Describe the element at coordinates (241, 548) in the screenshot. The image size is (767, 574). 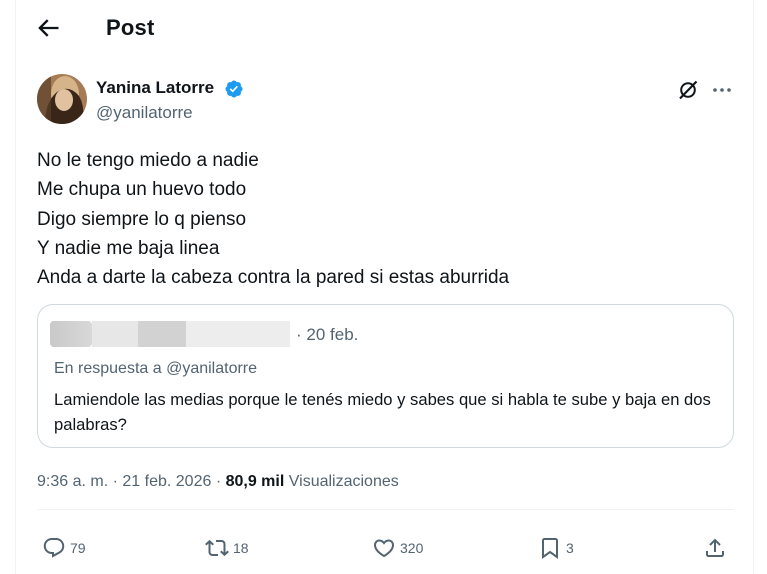
I see `retweet-count: 18` at that location.